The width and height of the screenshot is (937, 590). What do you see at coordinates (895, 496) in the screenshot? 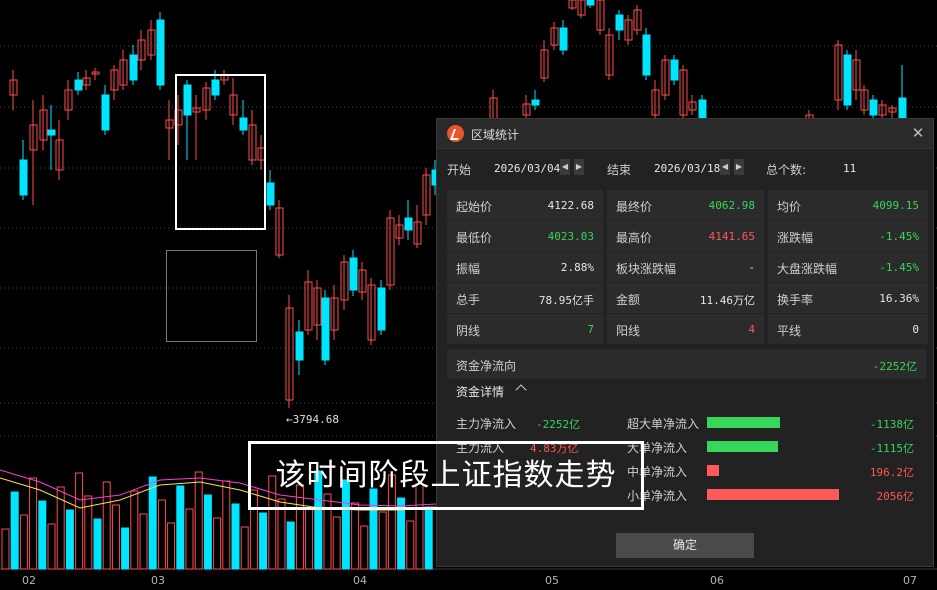
I see `flow-detail-value: 2056亿` at bounding box center [895, 496].